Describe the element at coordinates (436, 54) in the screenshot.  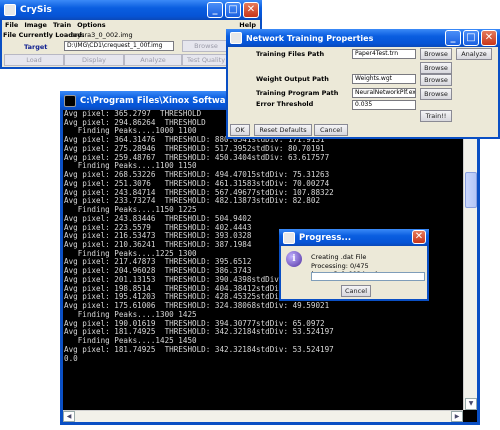
I see `training-files-browse-button: Browse` at that location.